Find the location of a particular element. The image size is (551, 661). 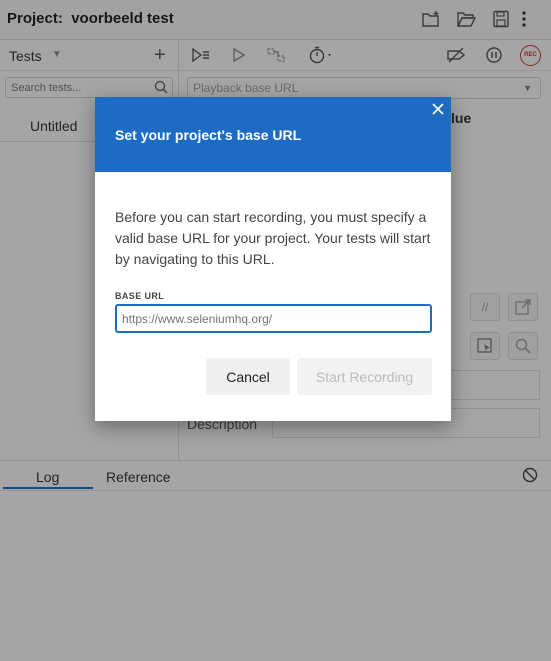

base-url-field is located at coordinates (273, 318).